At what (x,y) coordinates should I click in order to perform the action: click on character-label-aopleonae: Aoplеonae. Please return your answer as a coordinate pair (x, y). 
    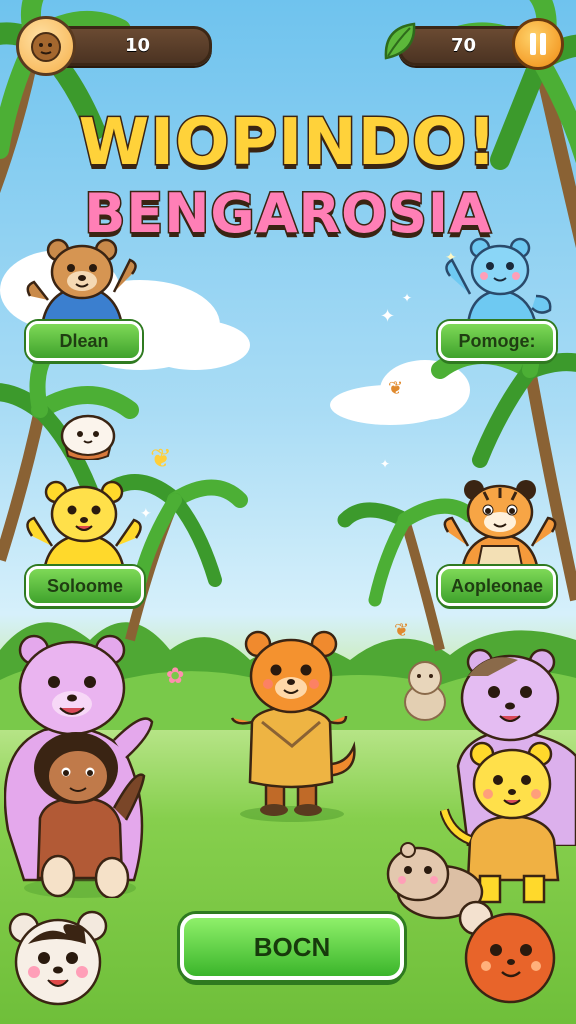
    Looking at the image, I should click on (497, 586).